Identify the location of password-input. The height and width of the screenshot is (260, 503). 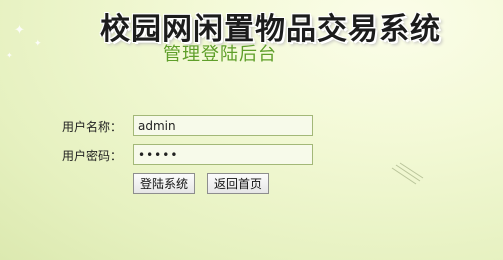
(223, 154).